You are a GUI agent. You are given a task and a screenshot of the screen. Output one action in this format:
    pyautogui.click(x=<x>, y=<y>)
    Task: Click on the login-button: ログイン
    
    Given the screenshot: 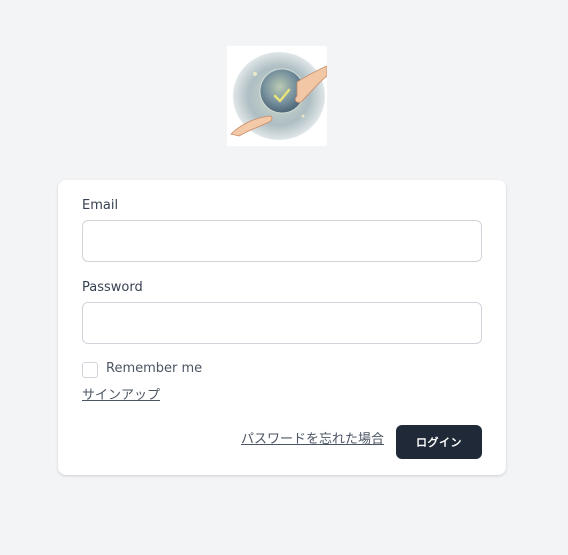 What is the action you would take?
    pyautogui.click(x=439, y=442)
    